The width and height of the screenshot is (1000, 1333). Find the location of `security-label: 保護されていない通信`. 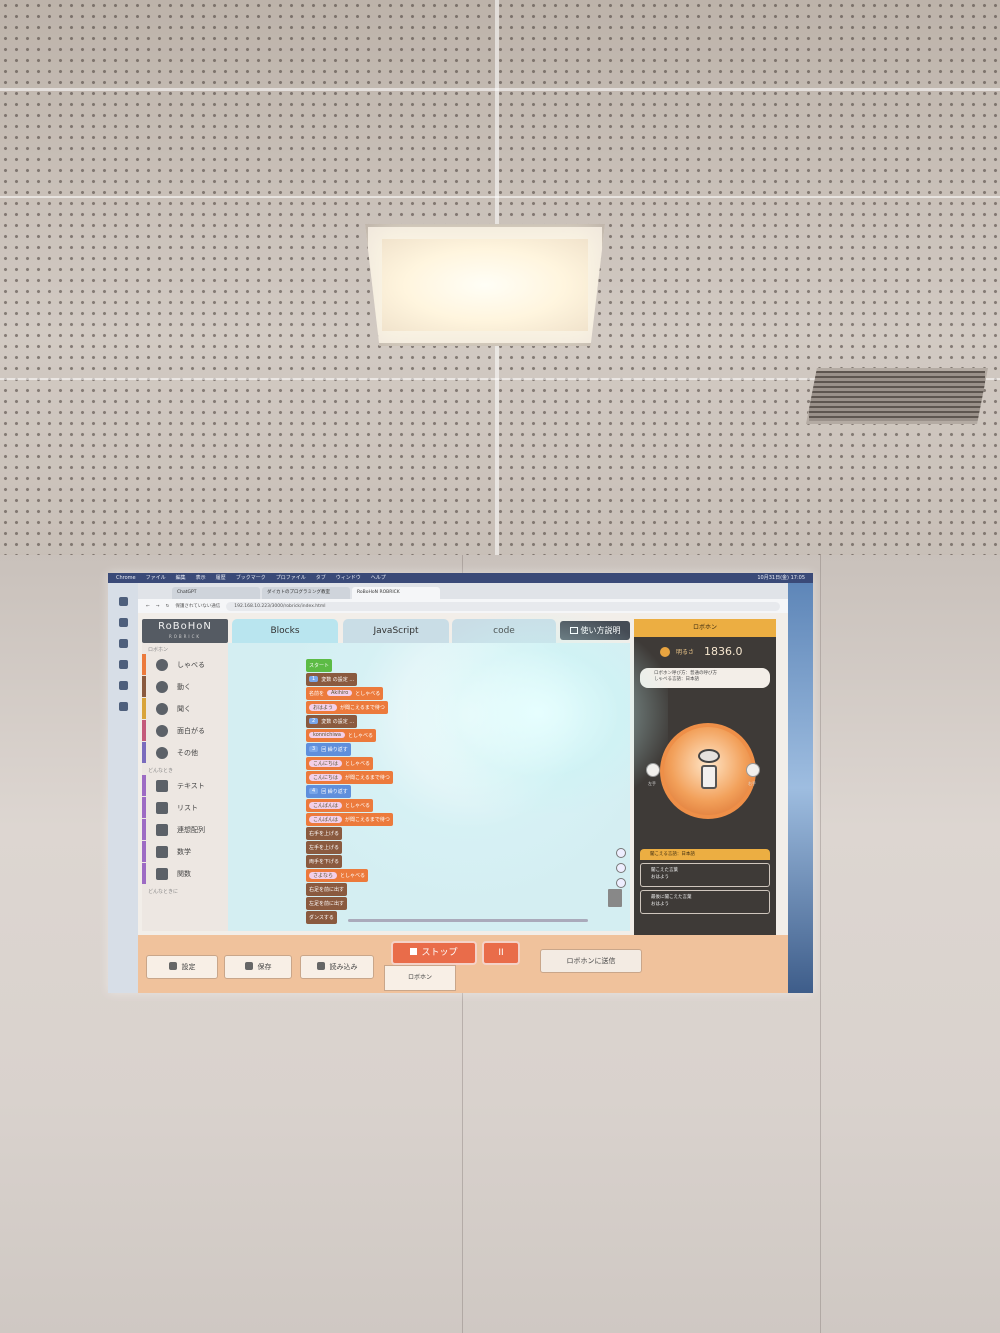

security-label: 保護されていない通信 is located at coordinates (197, 606).